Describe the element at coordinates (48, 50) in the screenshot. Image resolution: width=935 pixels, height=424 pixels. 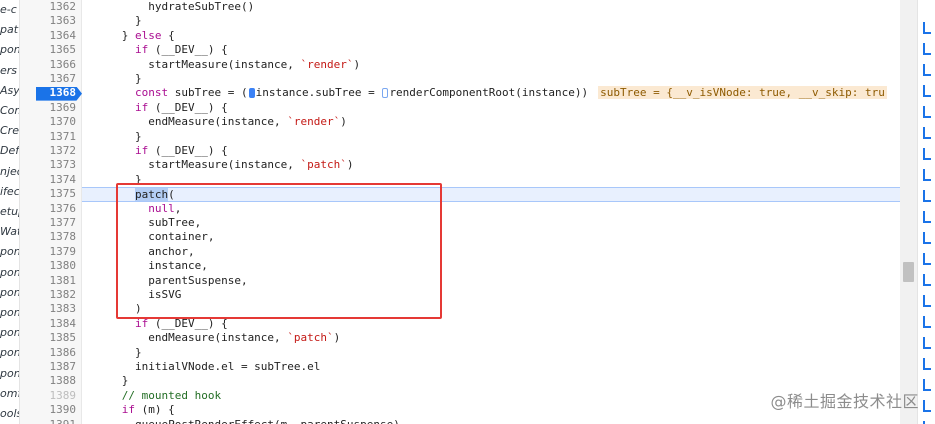
I see `line-number: 1365` at that location.